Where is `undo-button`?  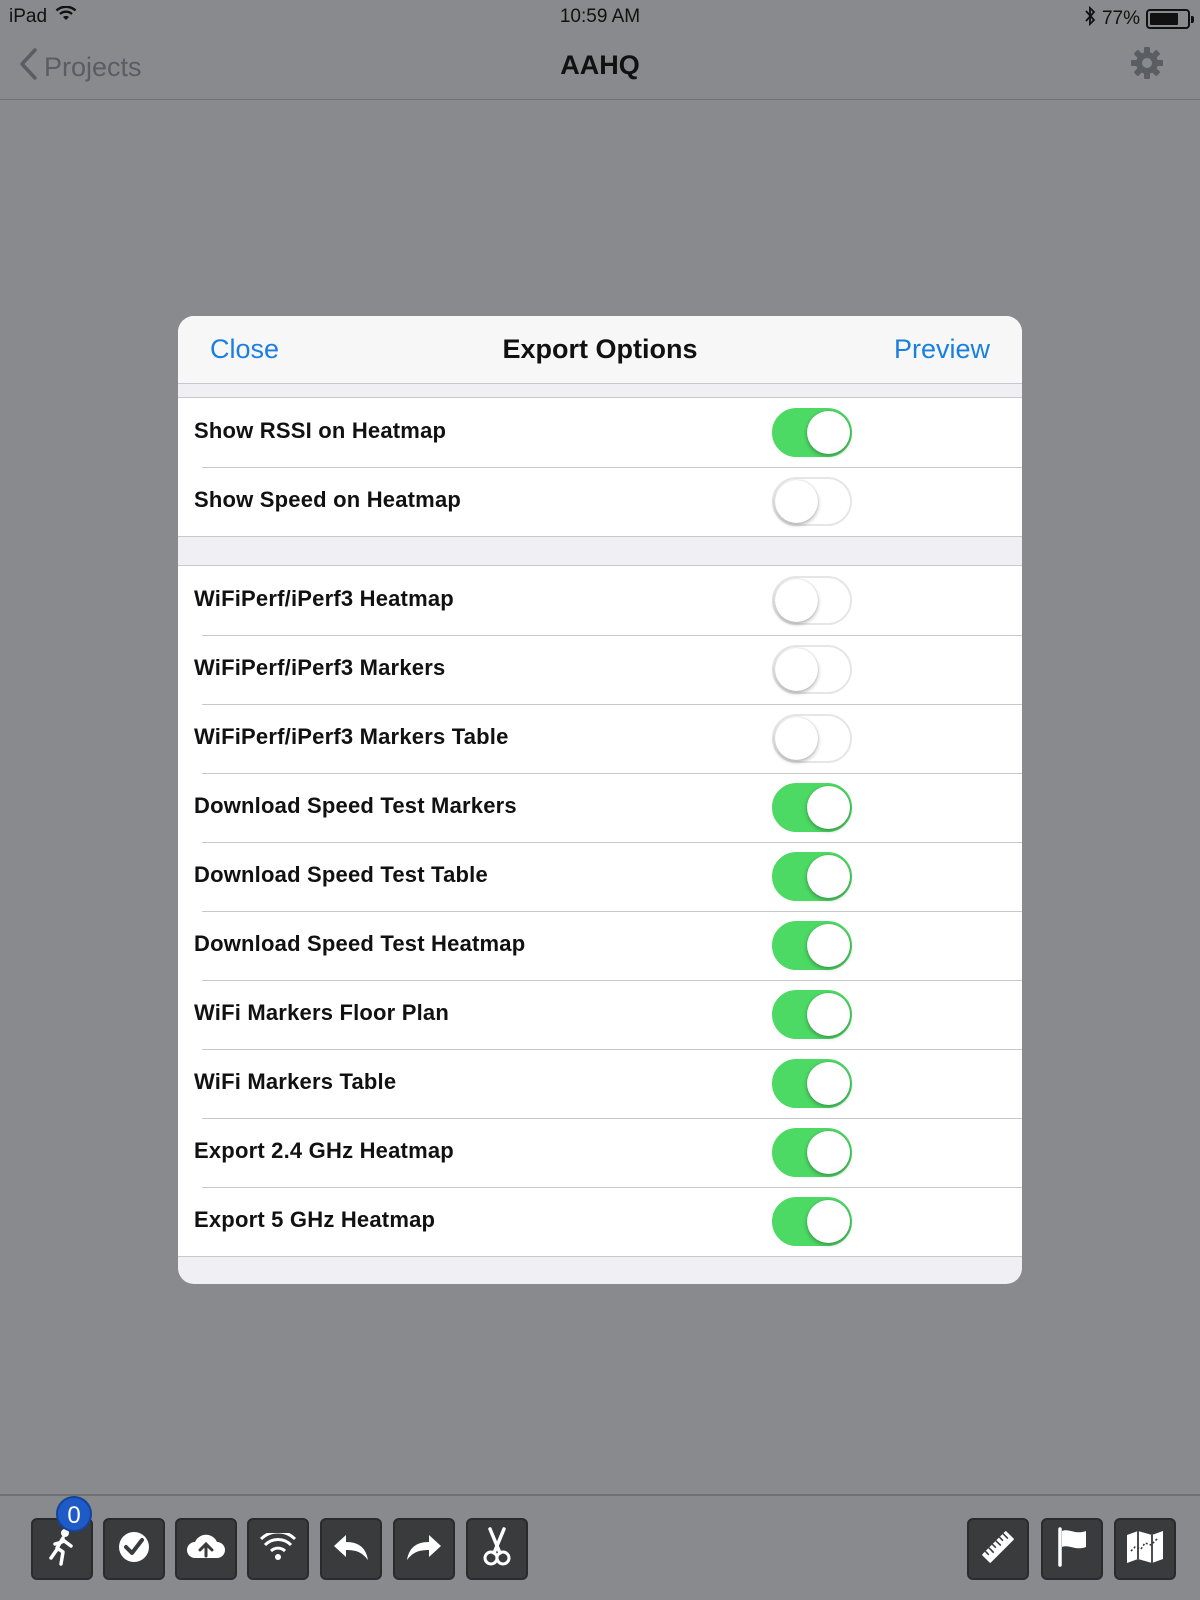
undo-button is located at coordinates (351, 1549).